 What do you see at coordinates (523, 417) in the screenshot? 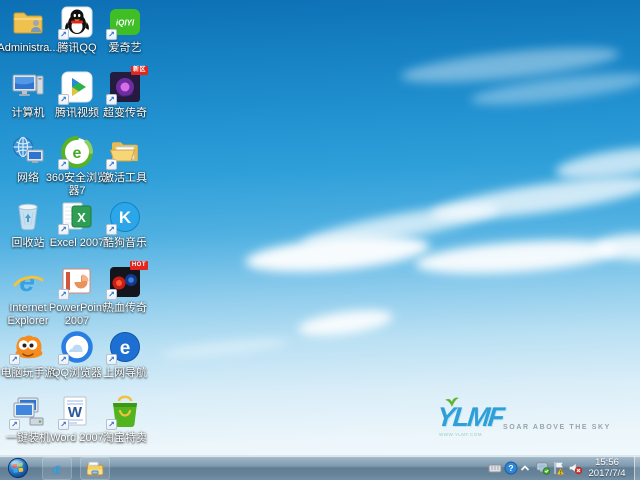
I see `ylmf-watermark: YLMF SOAR ABOVE THE SKY WWW.YLMF.COM` at bounding box center [523, 417].